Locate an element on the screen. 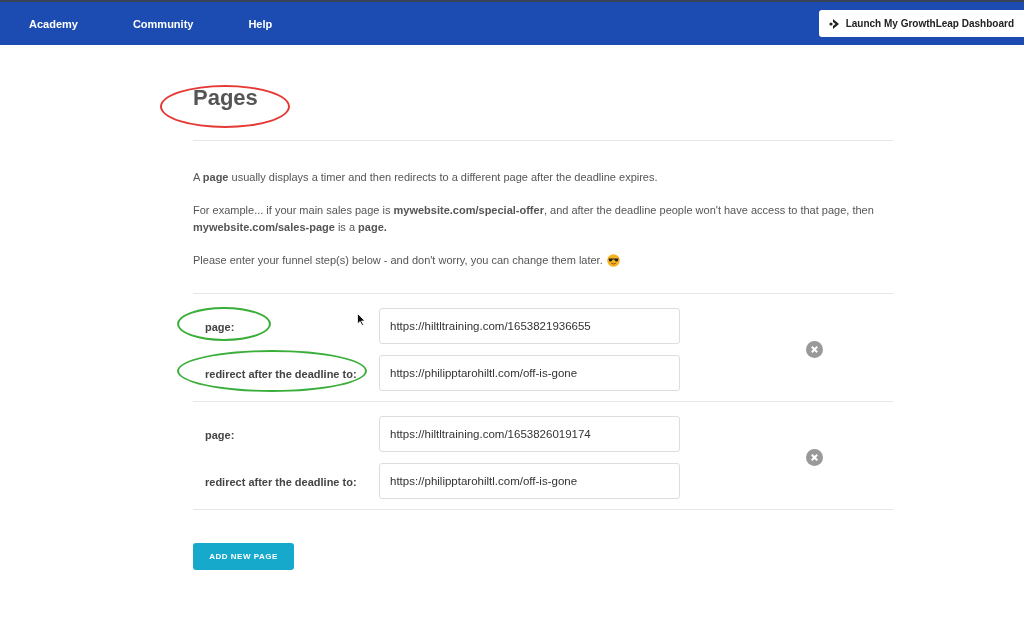 The width and height of the screenshot is (1024, 636). sunglasses-emoji-icon is located at coordinates (613, 260).